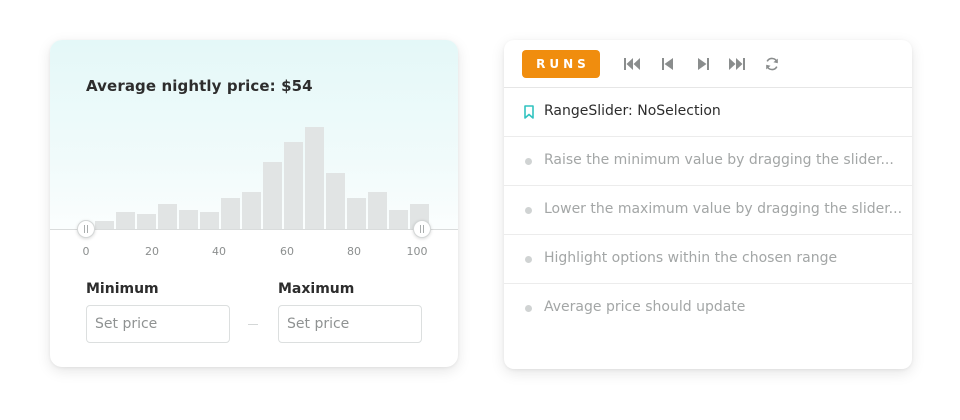 This screenshot has width=960, height=420. I want to click on max-slider-handle, so click(422, 229).